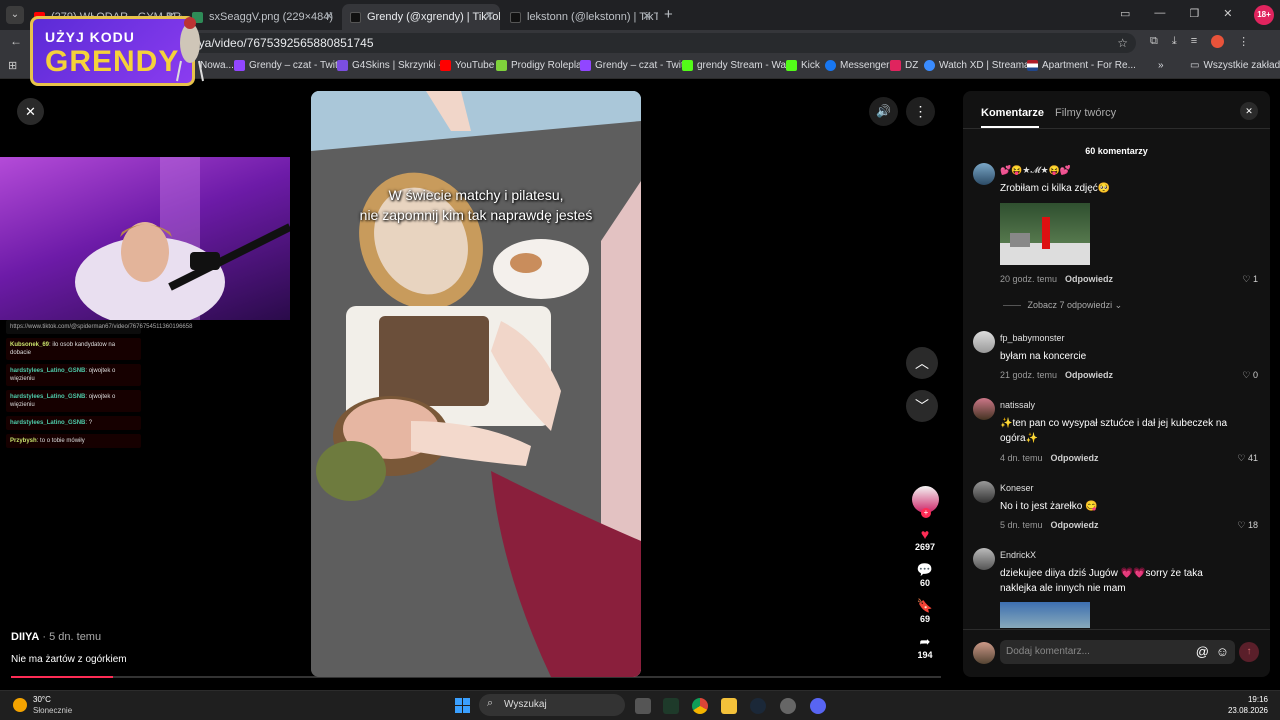  Describe the element at coordinates (1012, 113) in the screenshot. I see `tab-comments: Komentarze` at that location.